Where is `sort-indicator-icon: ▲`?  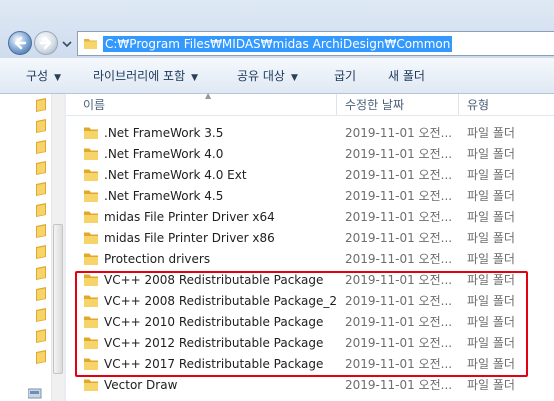
sort-indicator-icon: ▲ is located at coordinates (208, 95).